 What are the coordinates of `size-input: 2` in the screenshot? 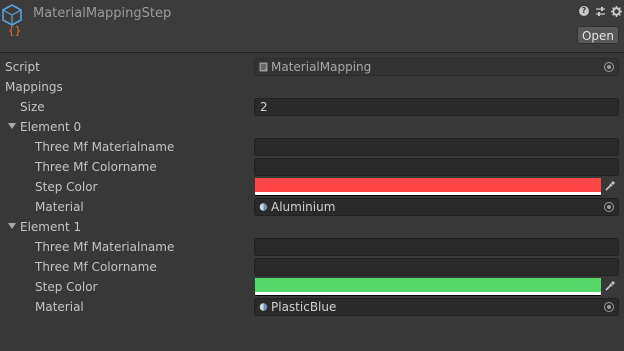 It's located at (436, 107).